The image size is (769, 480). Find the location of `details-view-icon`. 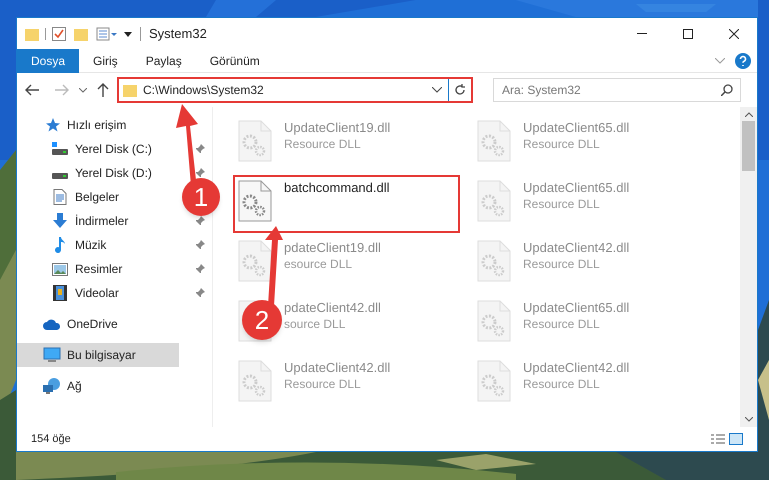

details-view-icon is located at coordinates (718, 439).